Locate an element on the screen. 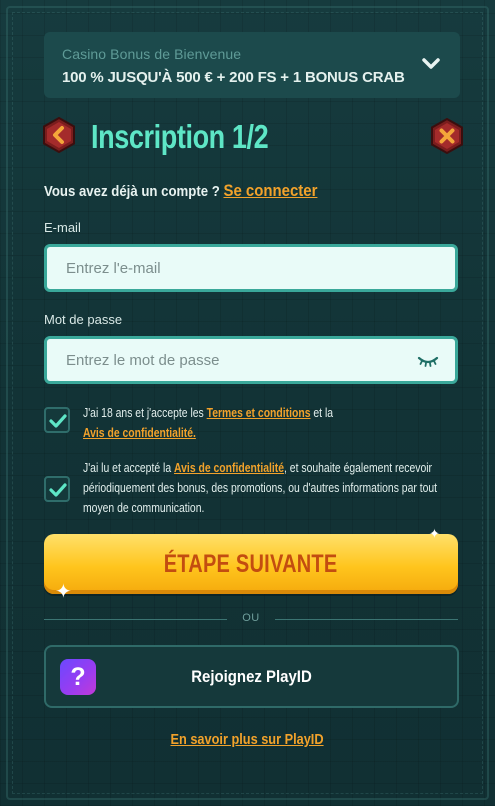 The image size is (495, 806). learn-more-row: En savoir plus sur PlayID is located at coordinates (247, 740).